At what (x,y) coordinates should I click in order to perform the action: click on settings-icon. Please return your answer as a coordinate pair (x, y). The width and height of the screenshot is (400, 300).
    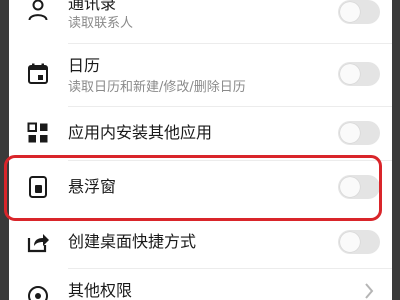
    Looking at the image, I should click on (38, 292).